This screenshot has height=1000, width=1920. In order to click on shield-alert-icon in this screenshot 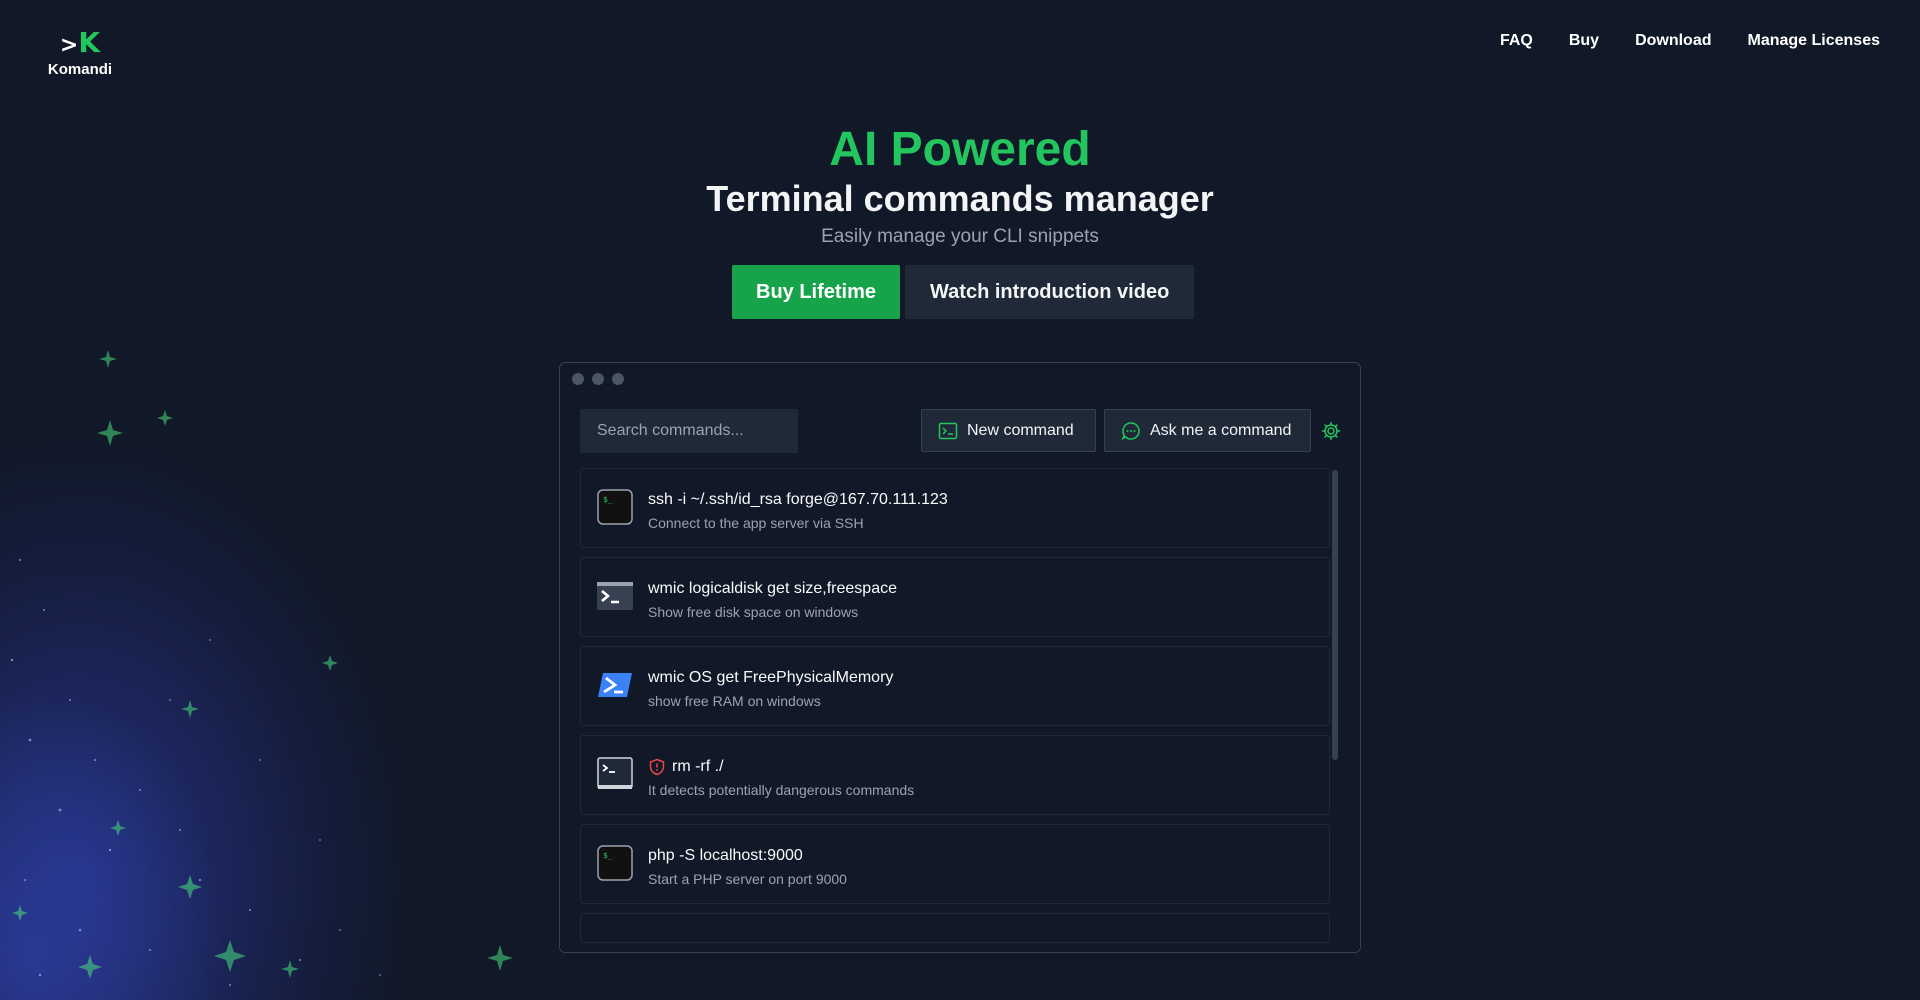, I will do `click(657, 767)`.